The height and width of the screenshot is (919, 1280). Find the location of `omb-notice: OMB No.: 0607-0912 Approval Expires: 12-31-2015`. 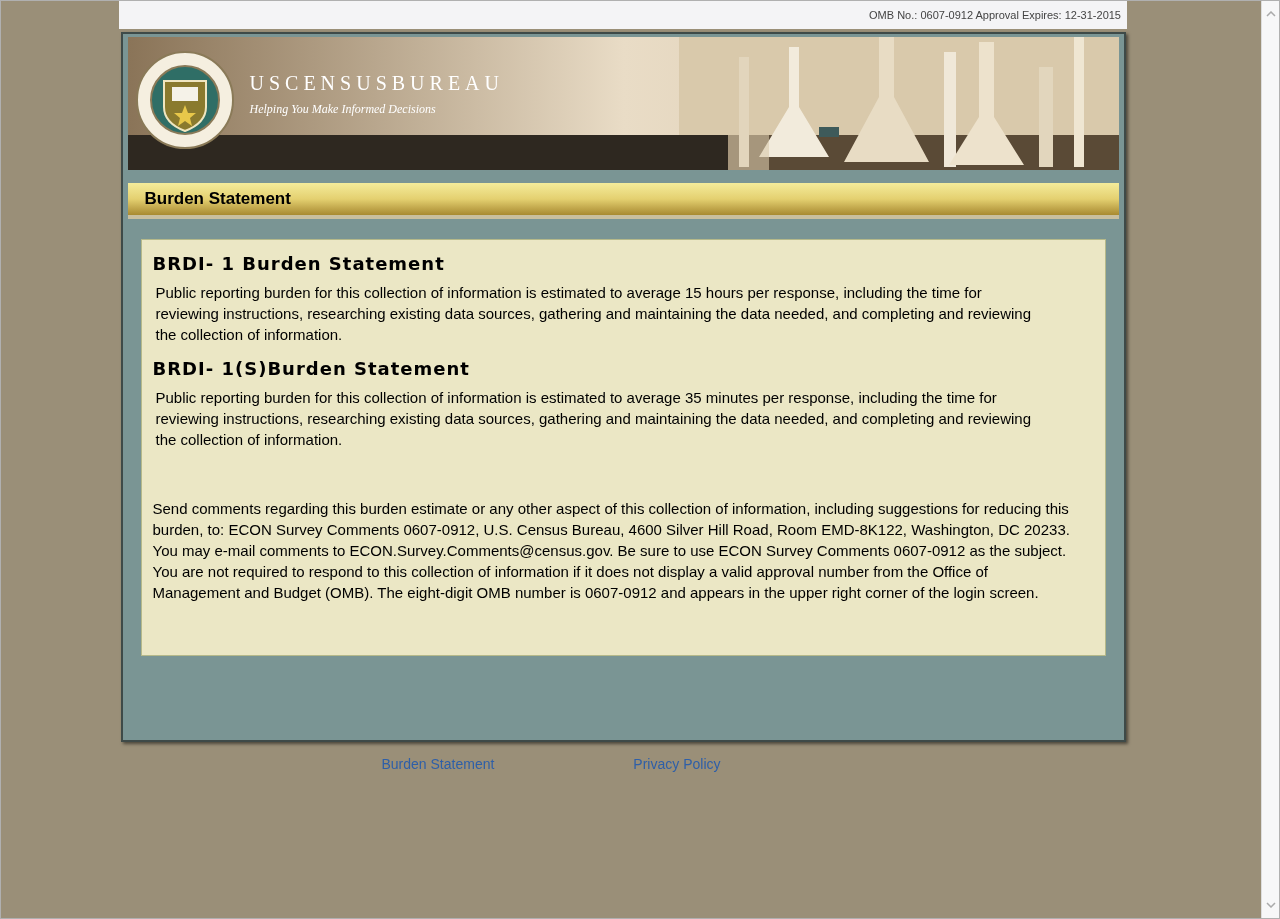

omb-notice: OMB No.: 0607-0912 Approval Expires: 12-31-2015 is located at coordinates (995, 15).